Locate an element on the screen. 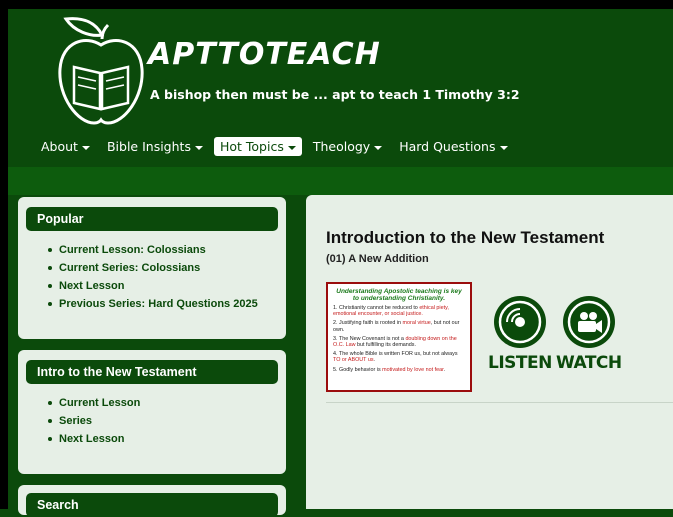 The image size is (673, 517). nav-item-label: Hot Topics is located at coordinates (251, 146).